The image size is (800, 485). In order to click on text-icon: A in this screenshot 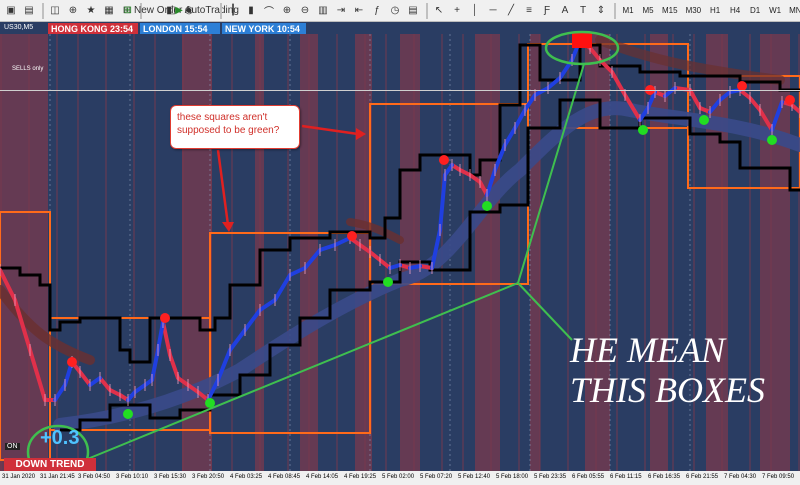, I will do `click(565, 11)`.